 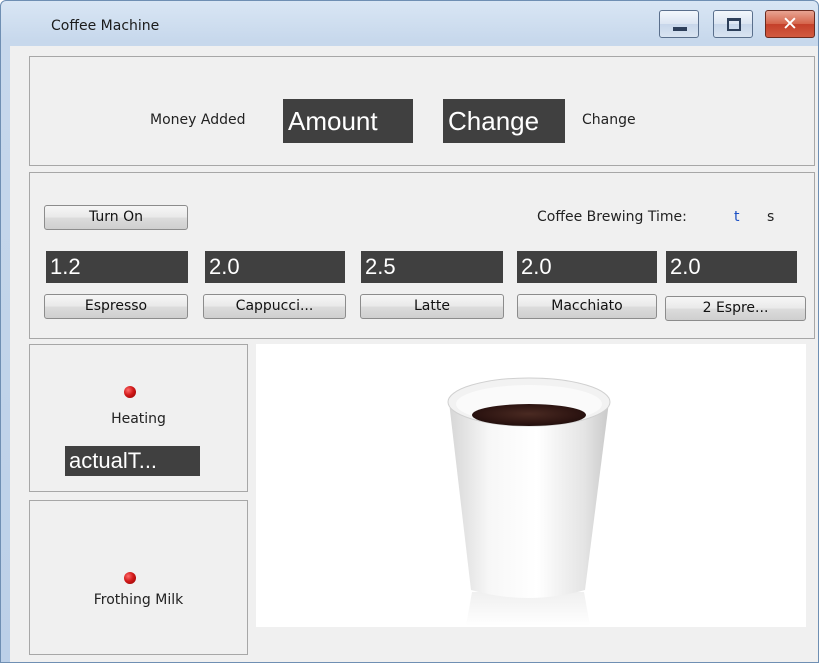 I want to click on double-espresso-price-display: 2.0, so click(x=731, y=267).